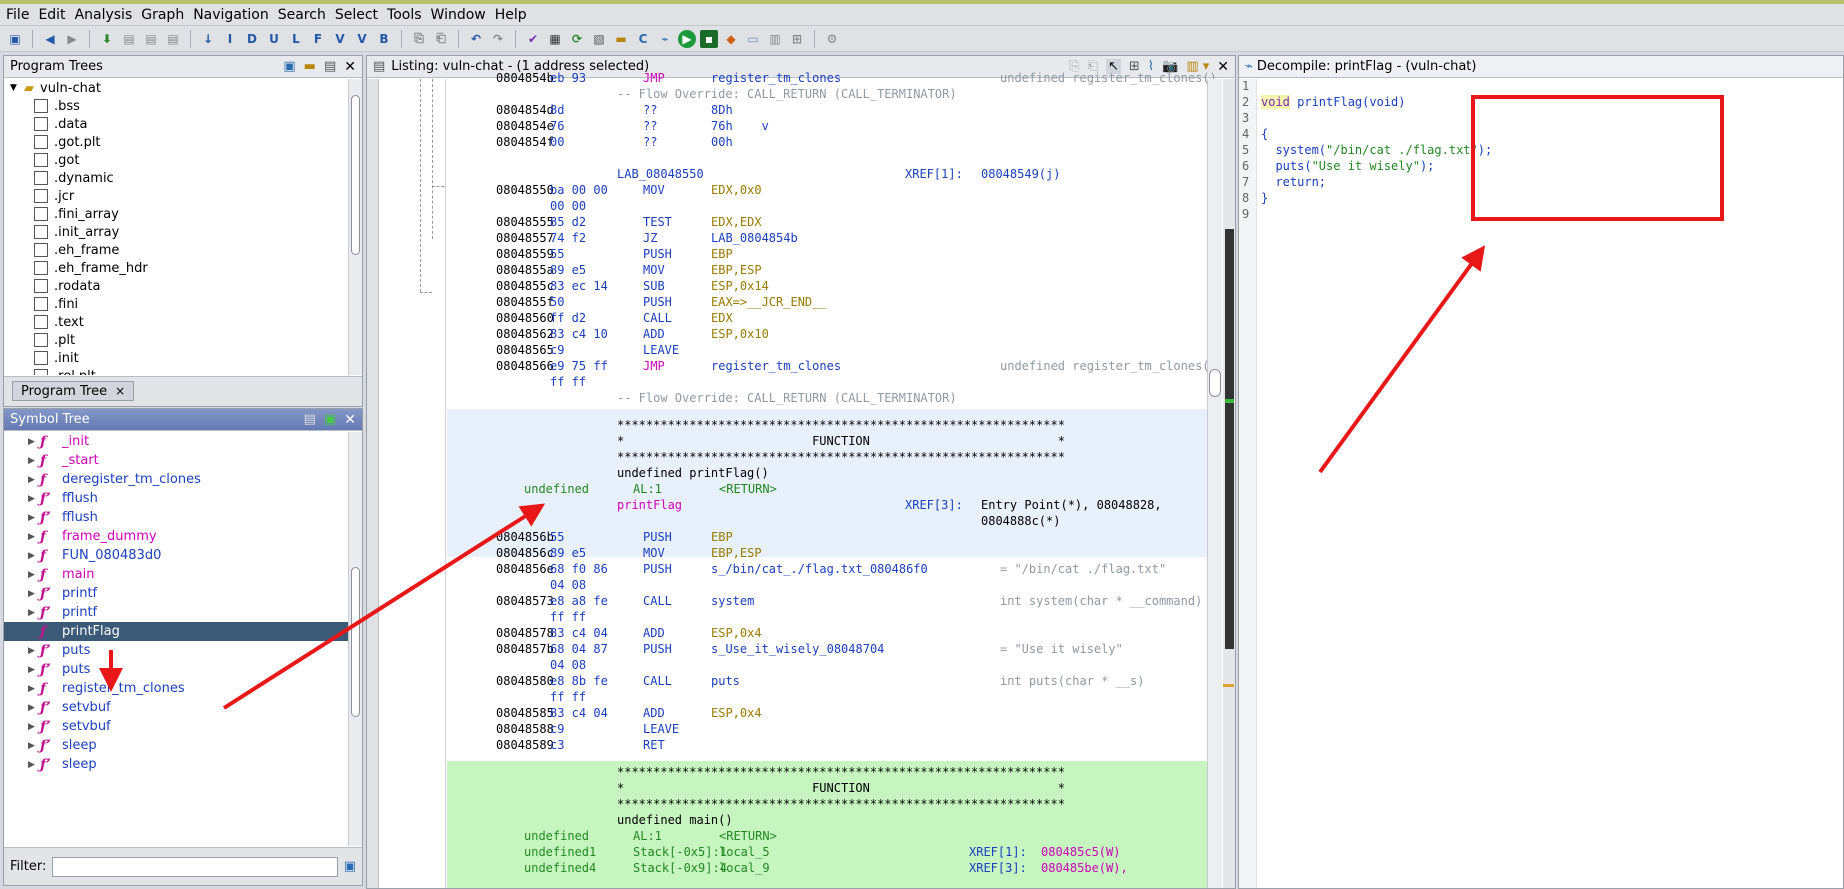 The height and width of the screenshot is (889, 1844). What do you see at coordinates (183, 124) in the screenshot?
I see `tree-item: .data` at bounding box center [183, 124].